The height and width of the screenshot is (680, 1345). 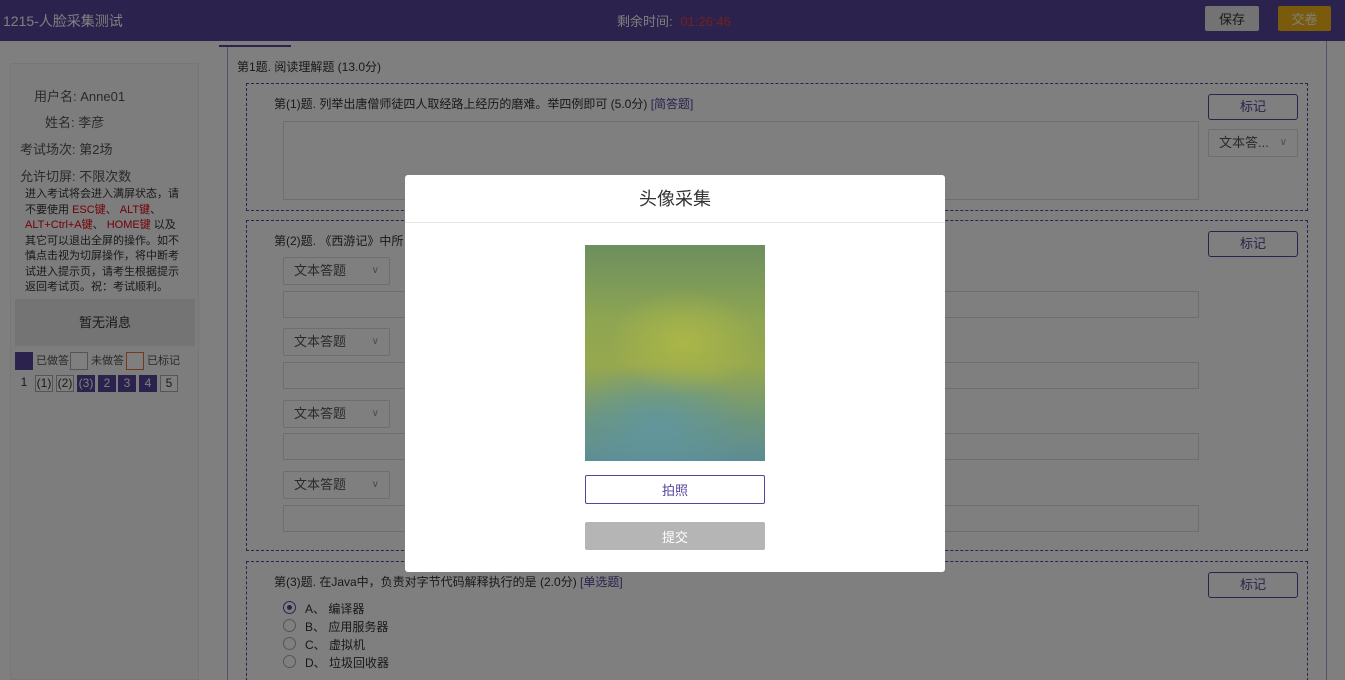 What do you see at coordinates (675, 199) in the screenshot?
I see `modal-title: 头像采集` at bounding box center [675, 199].